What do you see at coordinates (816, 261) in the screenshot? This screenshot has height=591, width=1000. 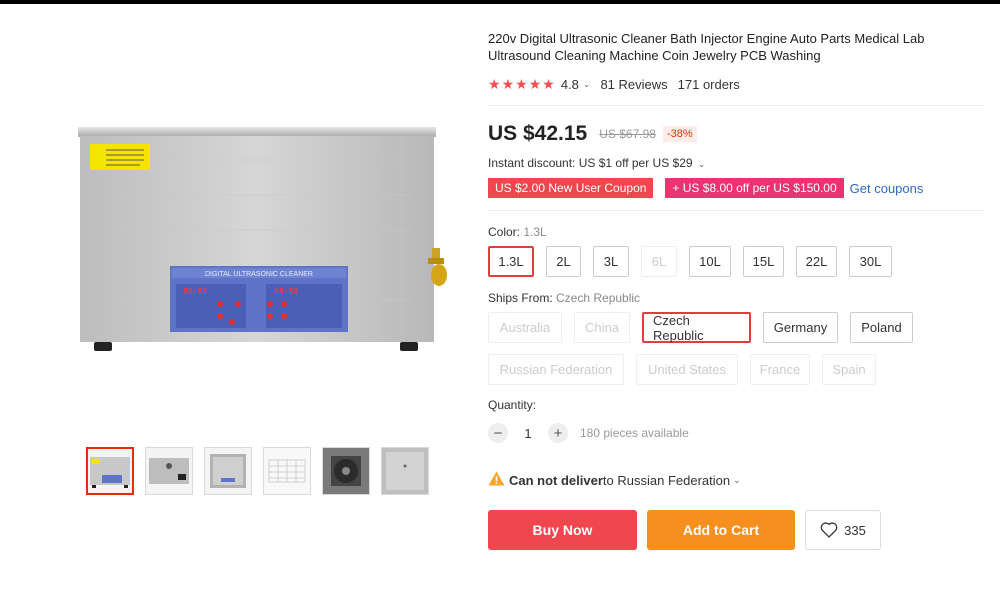 I see `color-option-22l: 22L` at bounding box center [816, 261].